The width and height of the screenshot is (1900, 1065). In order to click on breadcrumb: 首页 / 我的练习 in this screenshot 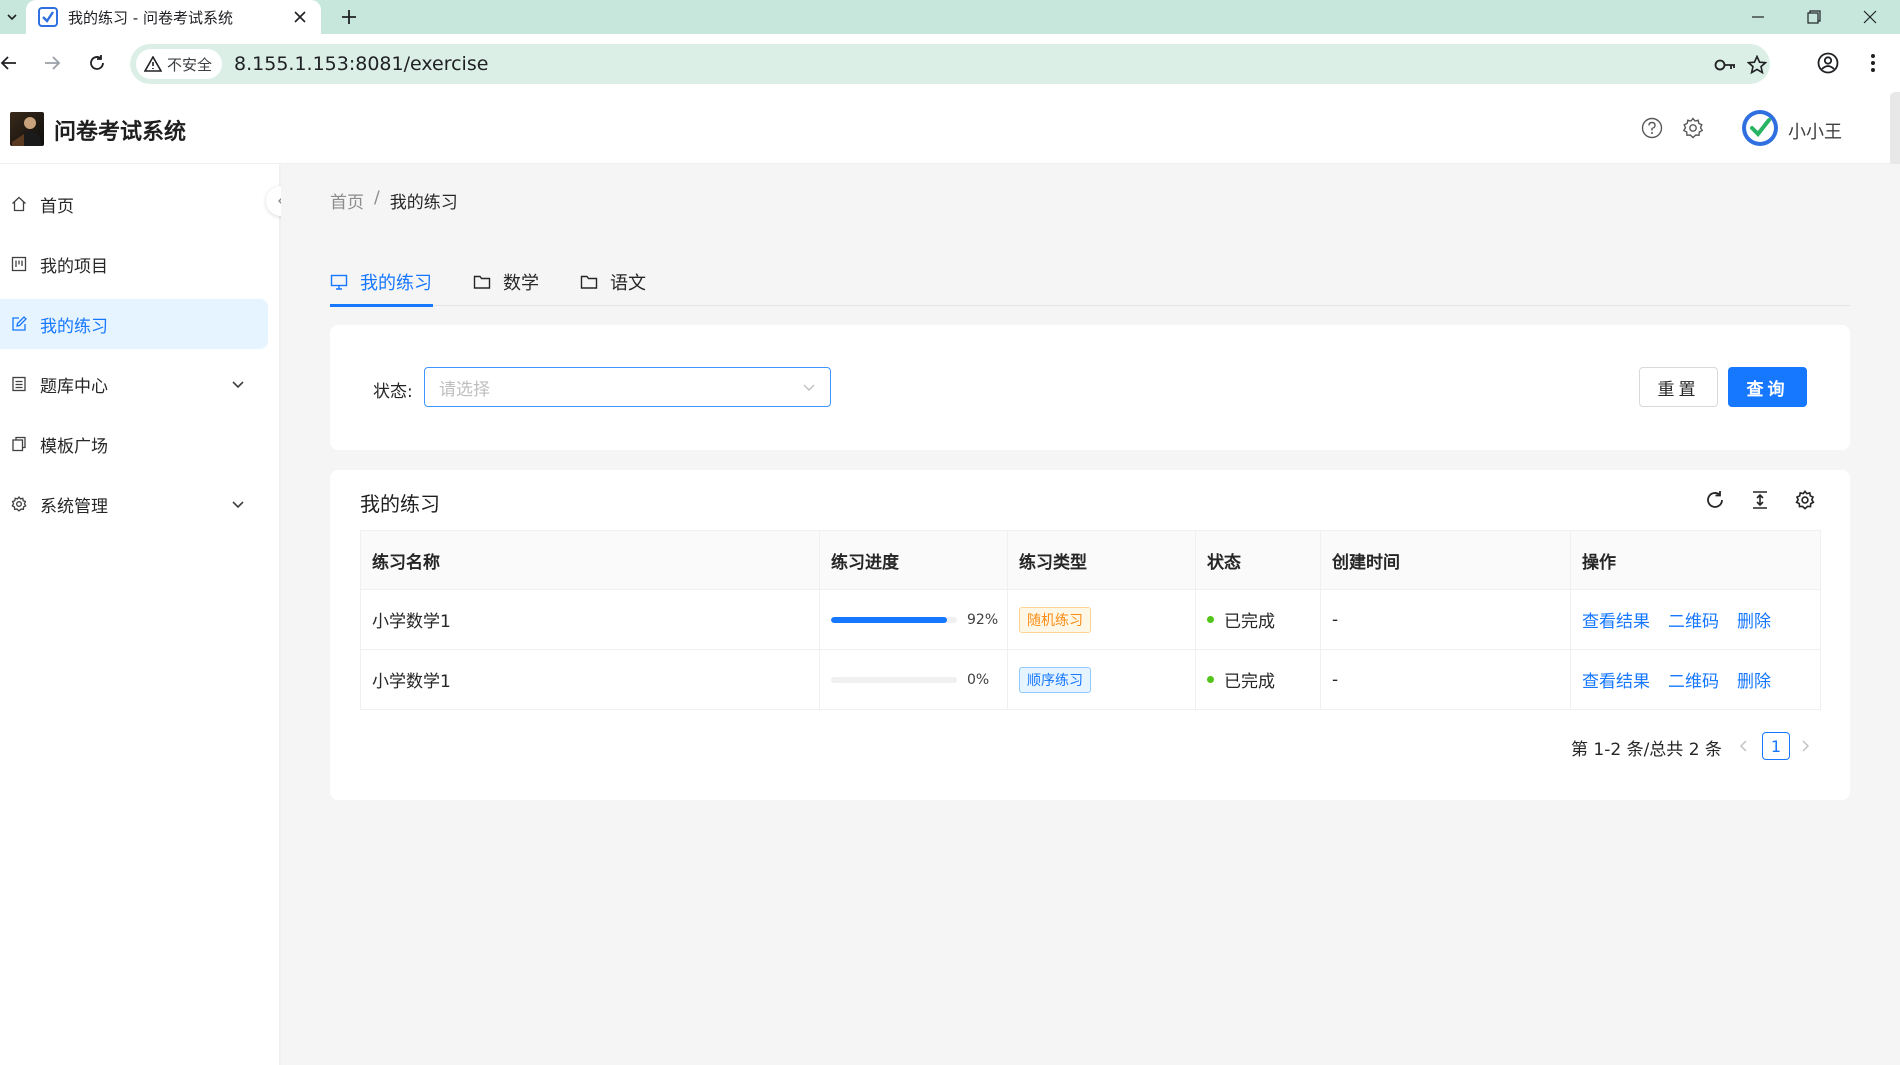, I will do `click(394, 200)`.